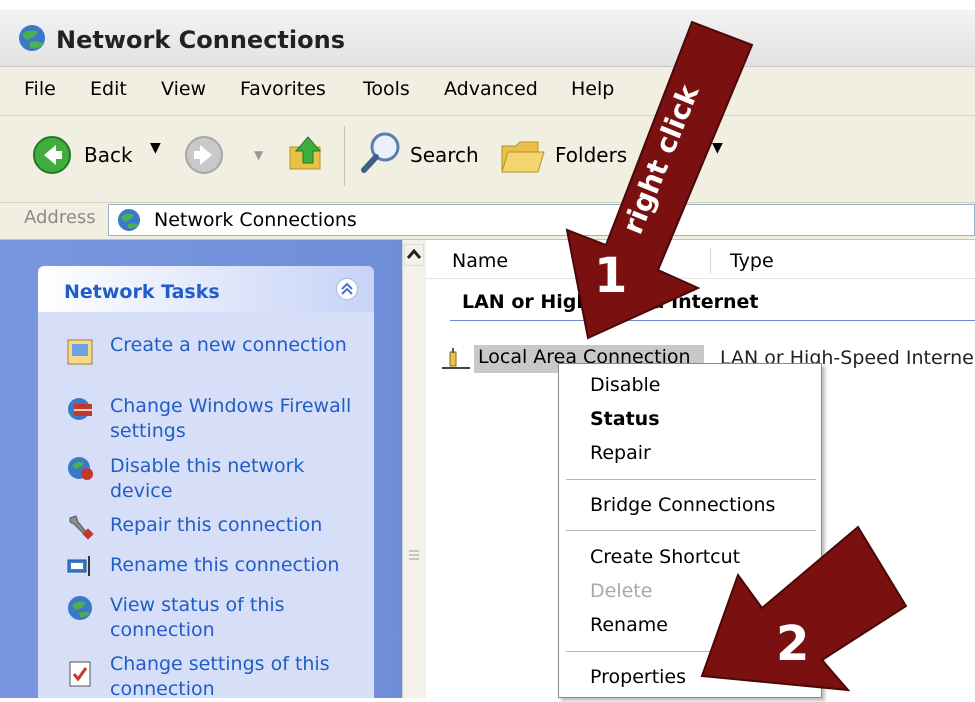 This screenshot has width=975, height=702. Describe the element at coordinates (700, 261) in the screenshot. I see `column-header-bar` at that location.